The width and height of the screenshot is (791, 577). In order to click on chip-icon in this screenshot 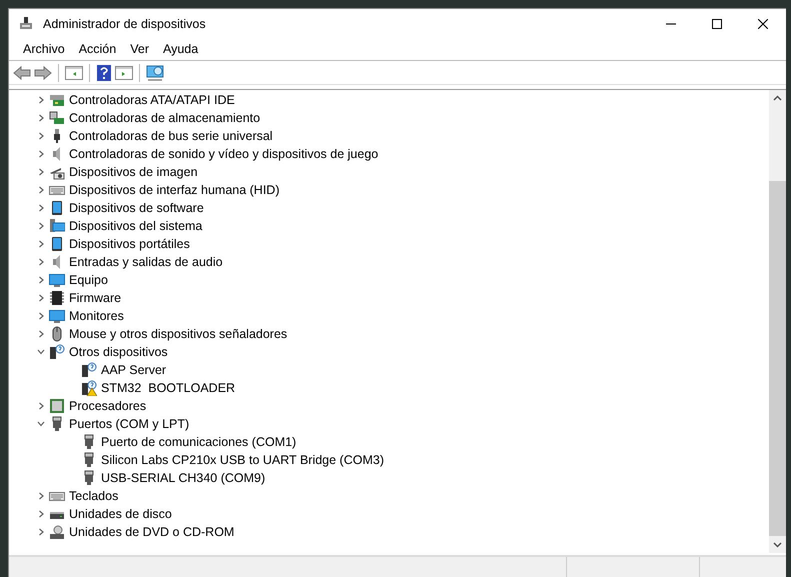, I will do `click(57, 298)`.